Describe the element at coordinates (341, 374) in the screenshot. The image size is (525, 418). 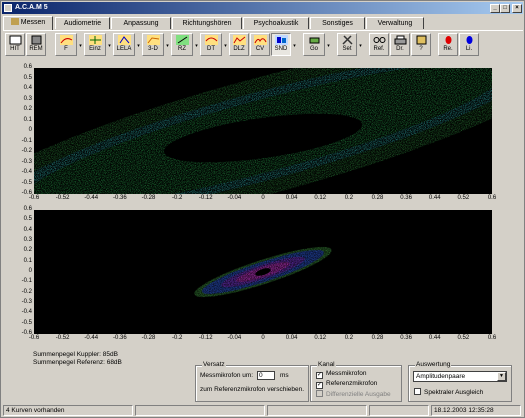
I see `messmikrofon-checkbox: ✓ Messmikrofon` at that location.